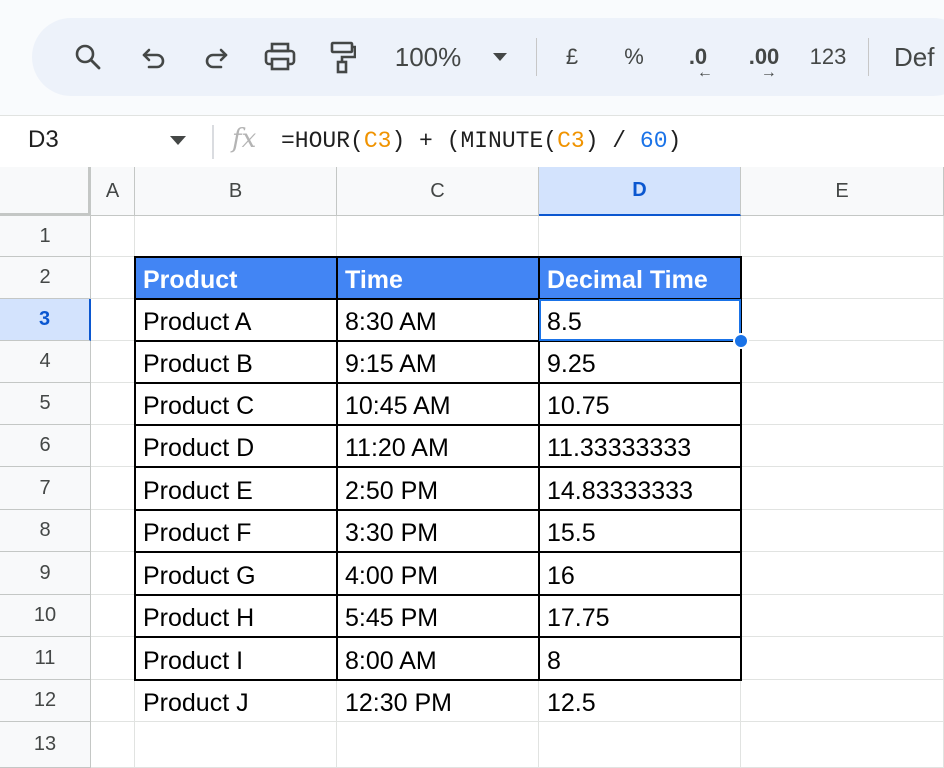  What do you see at coordinates (481, 141) in the screenshot?
I see `formula-input: =HOUR(C3) + (MINUTE(C3) / 60)` at bounding box center [481, 141].